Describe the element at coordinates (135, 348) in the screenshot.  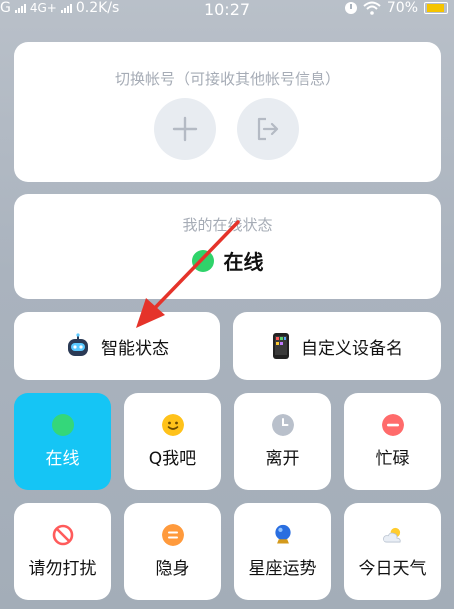
I see `smart-status-label: 智能状态` at that location.